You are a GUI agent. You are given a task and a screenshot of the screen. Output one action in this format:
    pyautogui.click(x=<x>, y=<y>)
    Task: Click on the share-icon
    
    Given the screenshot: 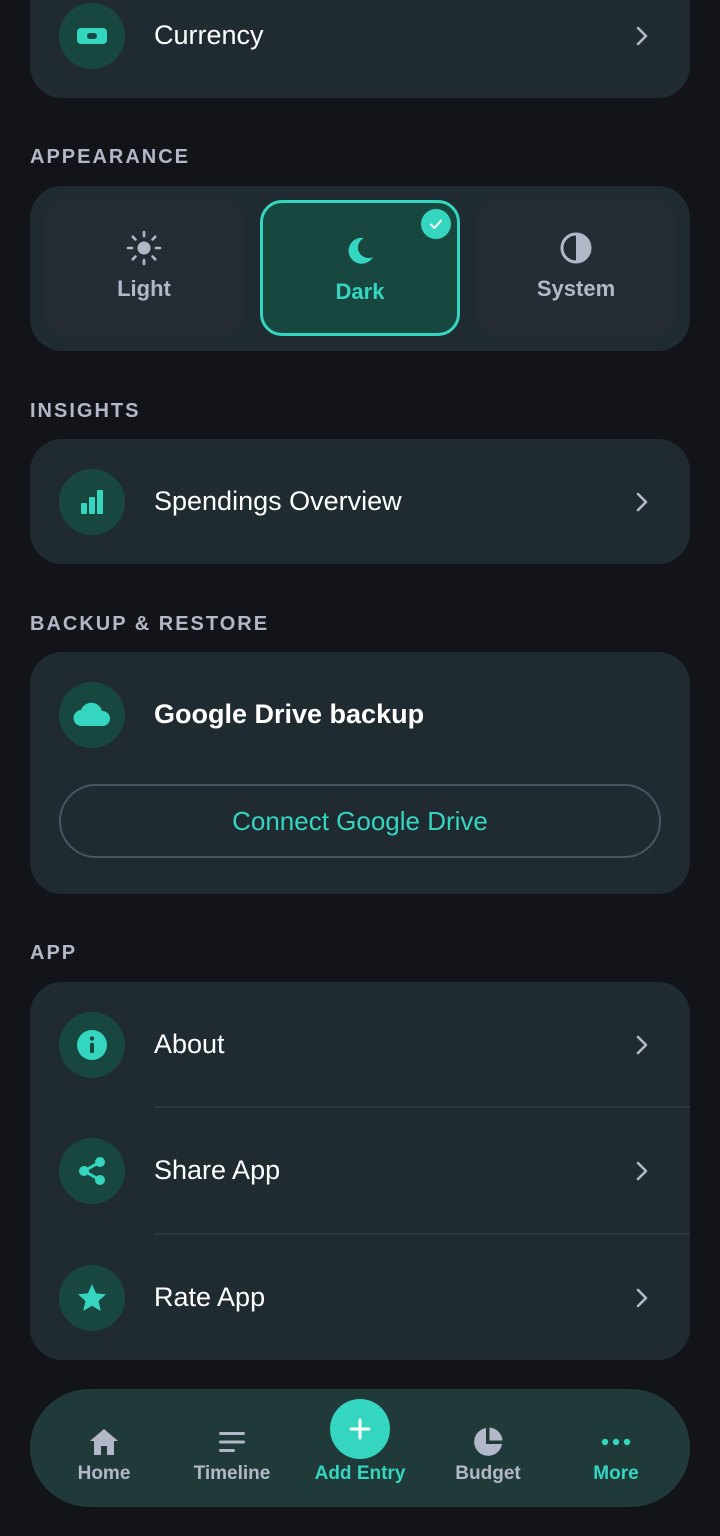 What is the action you would take?
    pyautogui.click(x=92, y=1171)
    